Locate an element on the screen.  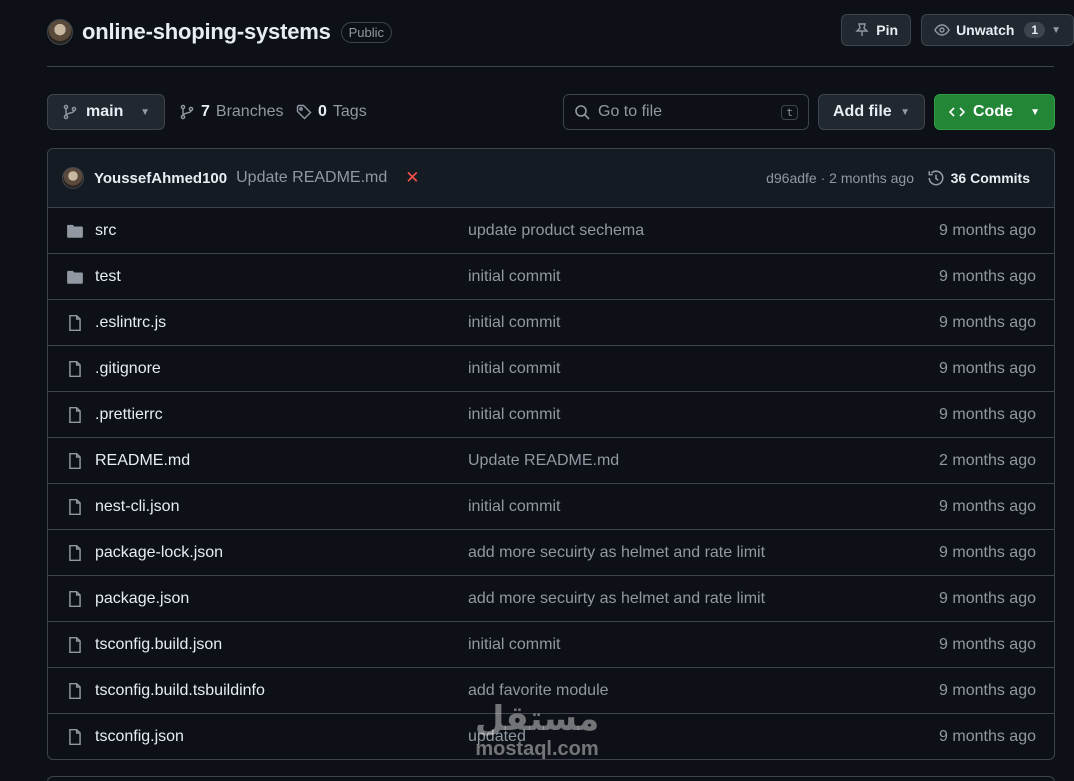
watch-count: 1 is located at coordinates (1035, 30).